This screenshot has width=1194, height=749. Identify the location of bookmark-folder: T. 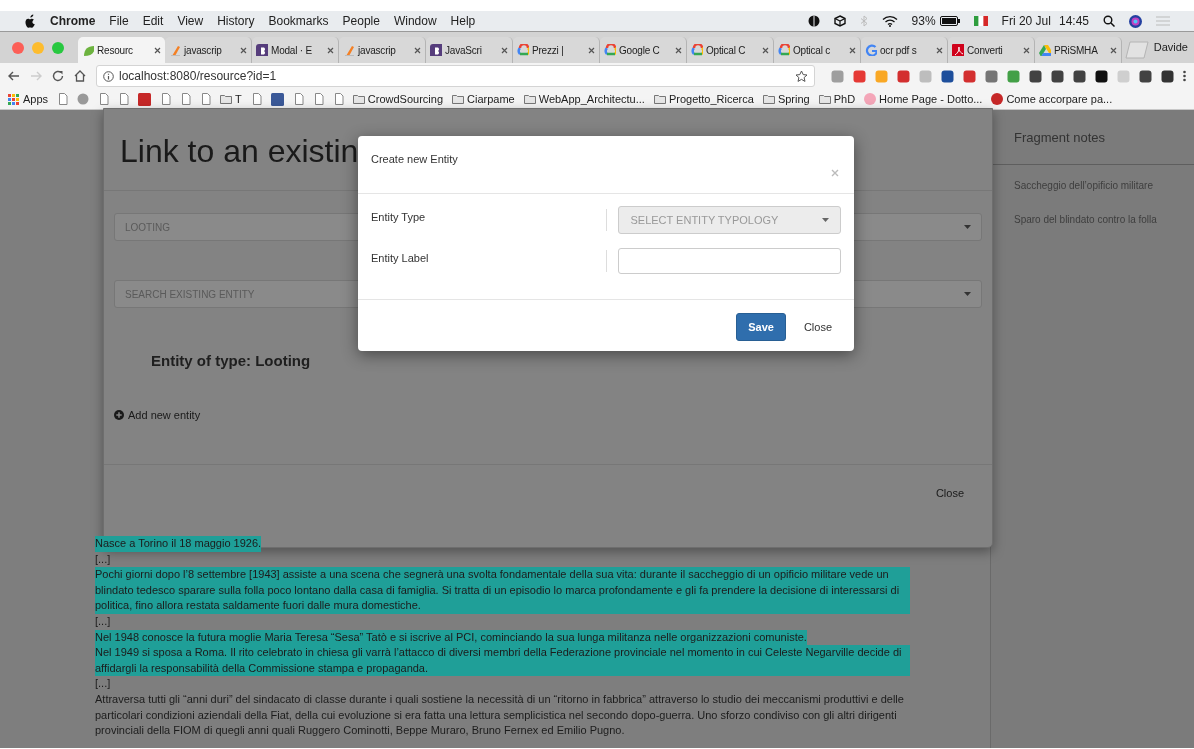
(231, 99).